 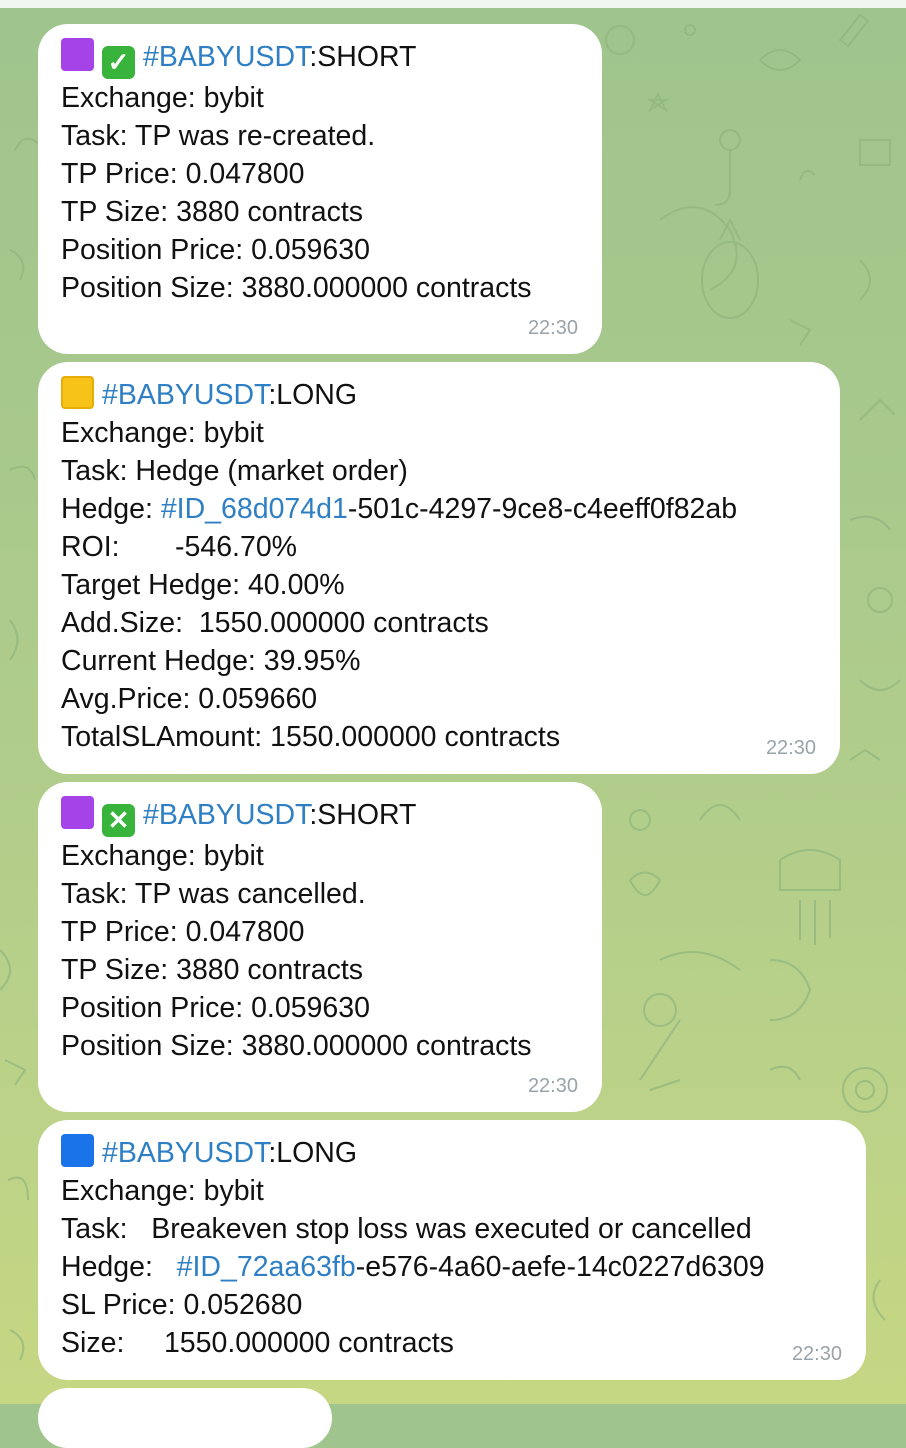 I want to click on hedge-id-link: #ID_68d074d1, so click(x=254, y=509).